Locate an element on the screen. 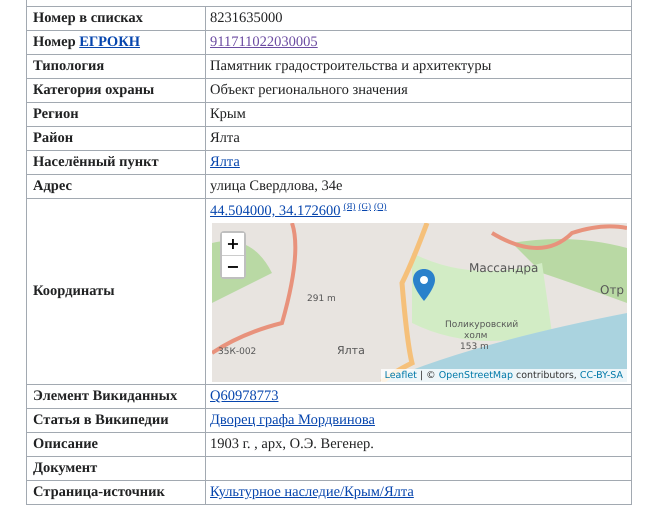  map-label: 35К-002 is located at coordinates (237, 351).